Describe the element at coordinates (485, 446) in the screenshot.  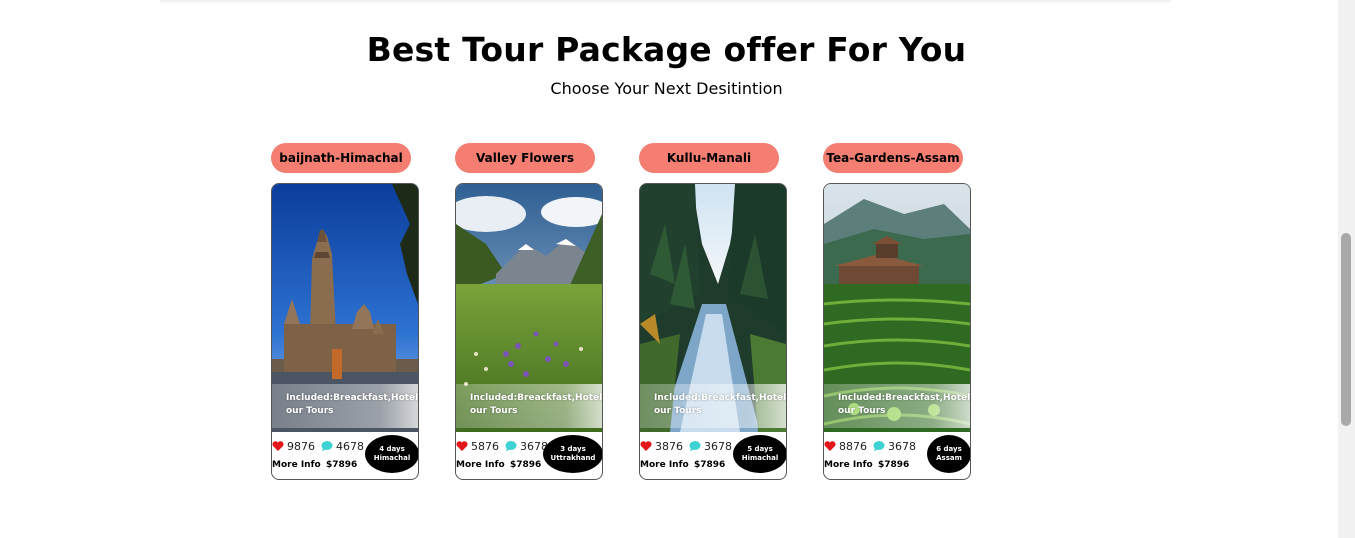
I see `likes-count: 5876` at that location.